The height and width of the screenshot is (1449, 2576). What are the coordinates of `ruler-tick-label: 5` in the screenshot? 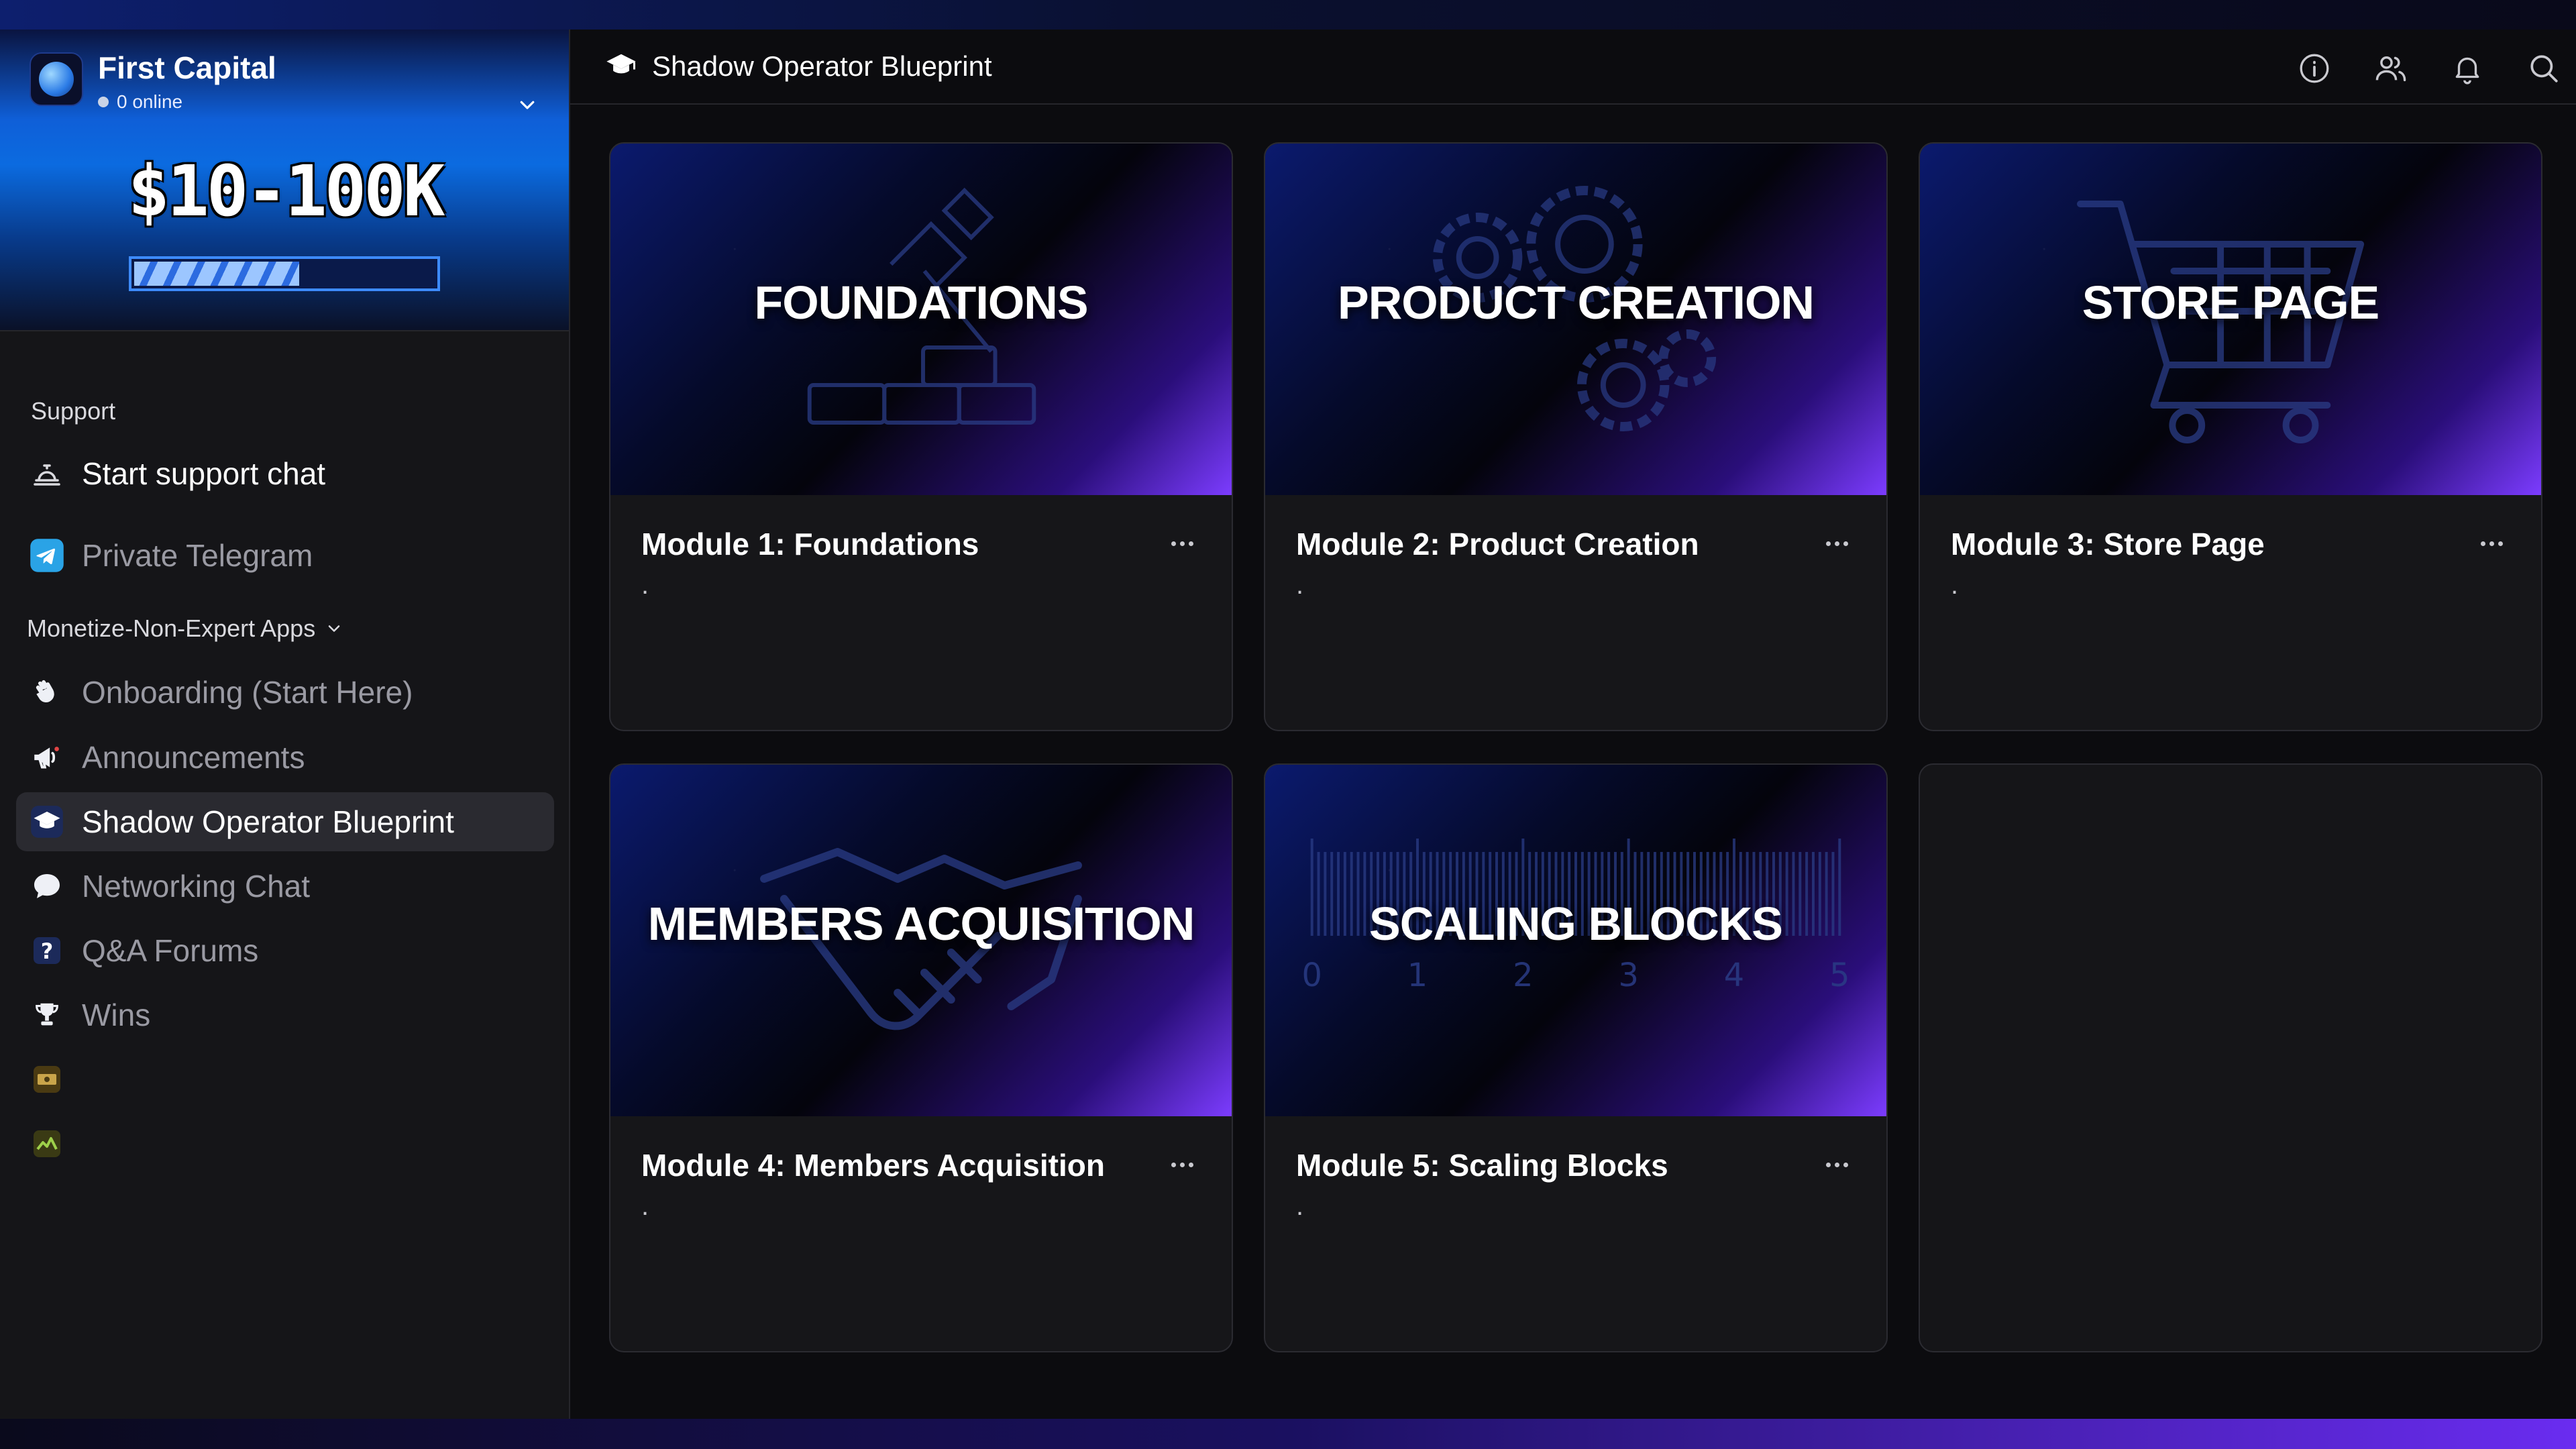 It's located at (1839, 975).